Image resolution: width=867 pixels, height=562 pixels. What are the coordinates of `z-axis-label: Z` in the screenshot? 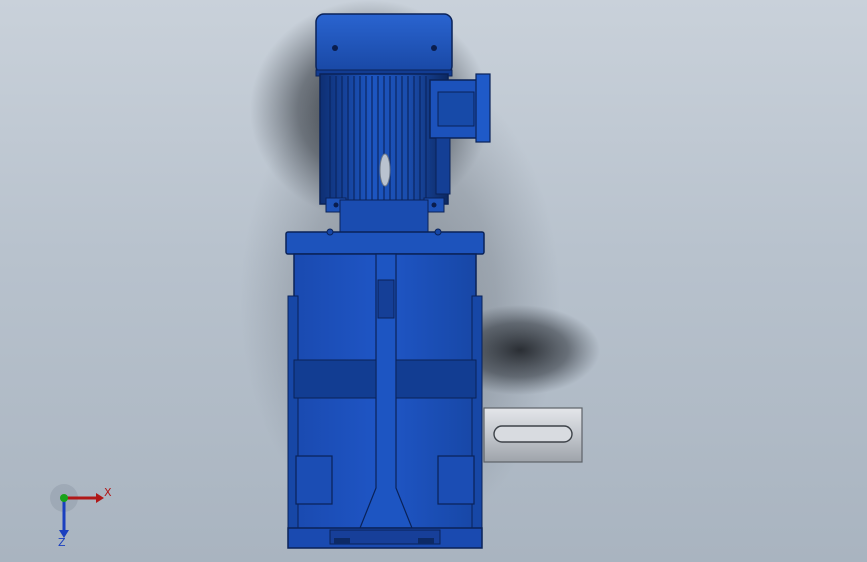 It's located at (62, 542).